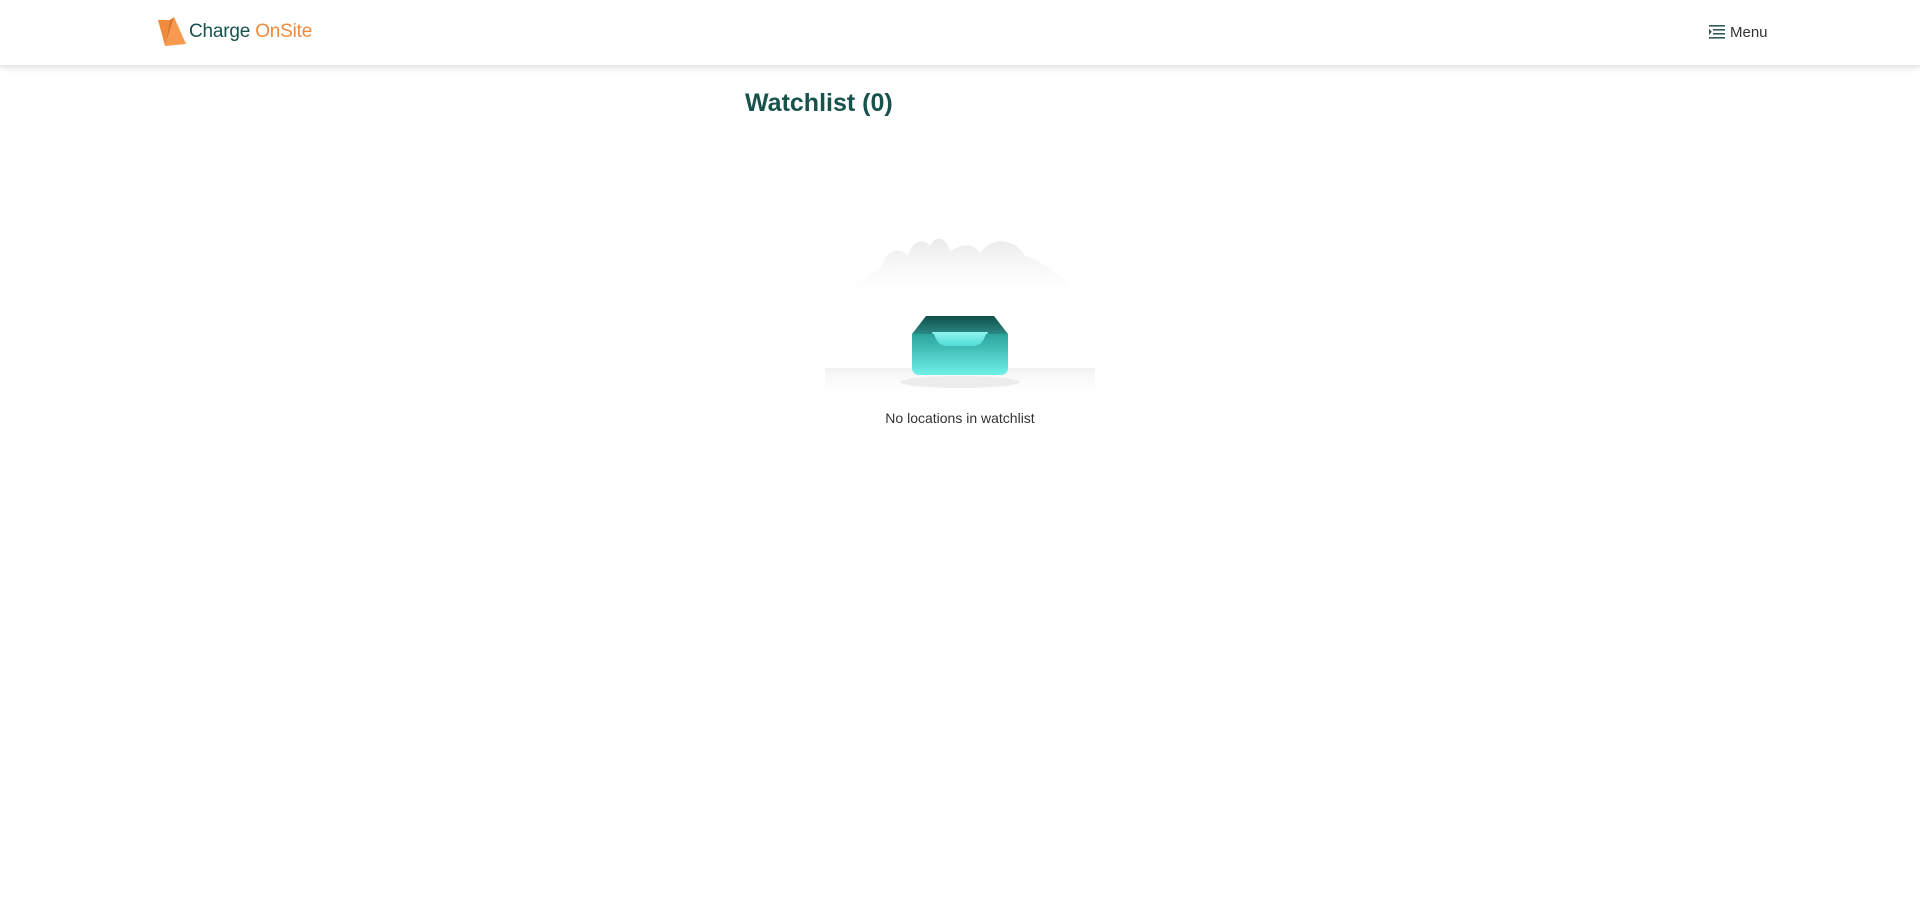  What do you see at coordinates (1717, 32) in the screenshot?
I see `menu-lines-icon` at bounding box center [1717, 32].